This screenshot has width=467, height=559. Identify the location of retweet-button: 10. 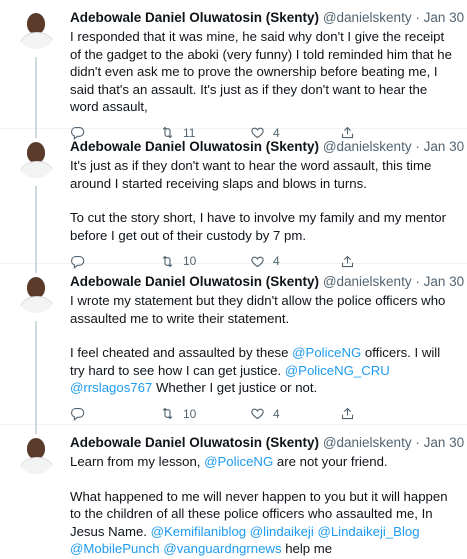
(205, 413).